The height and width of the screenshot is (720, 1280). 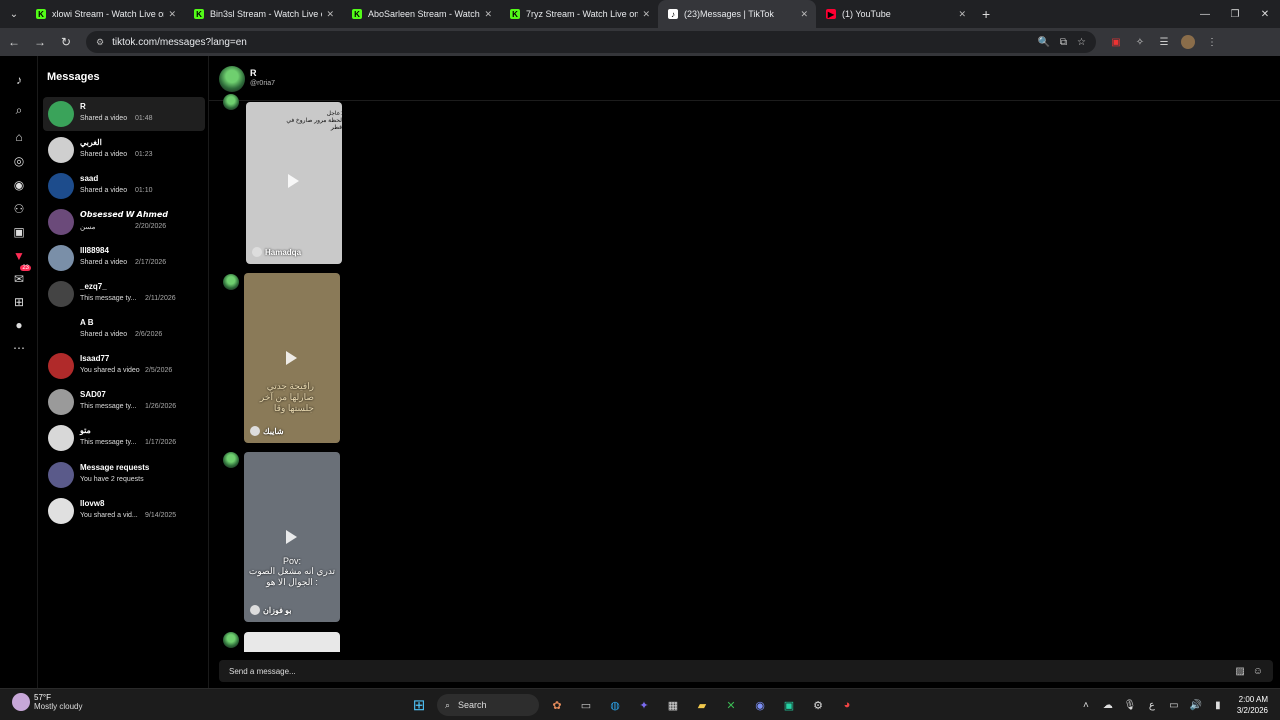 I want to click on home-icon: ⌂, so click(x=19, y=137).